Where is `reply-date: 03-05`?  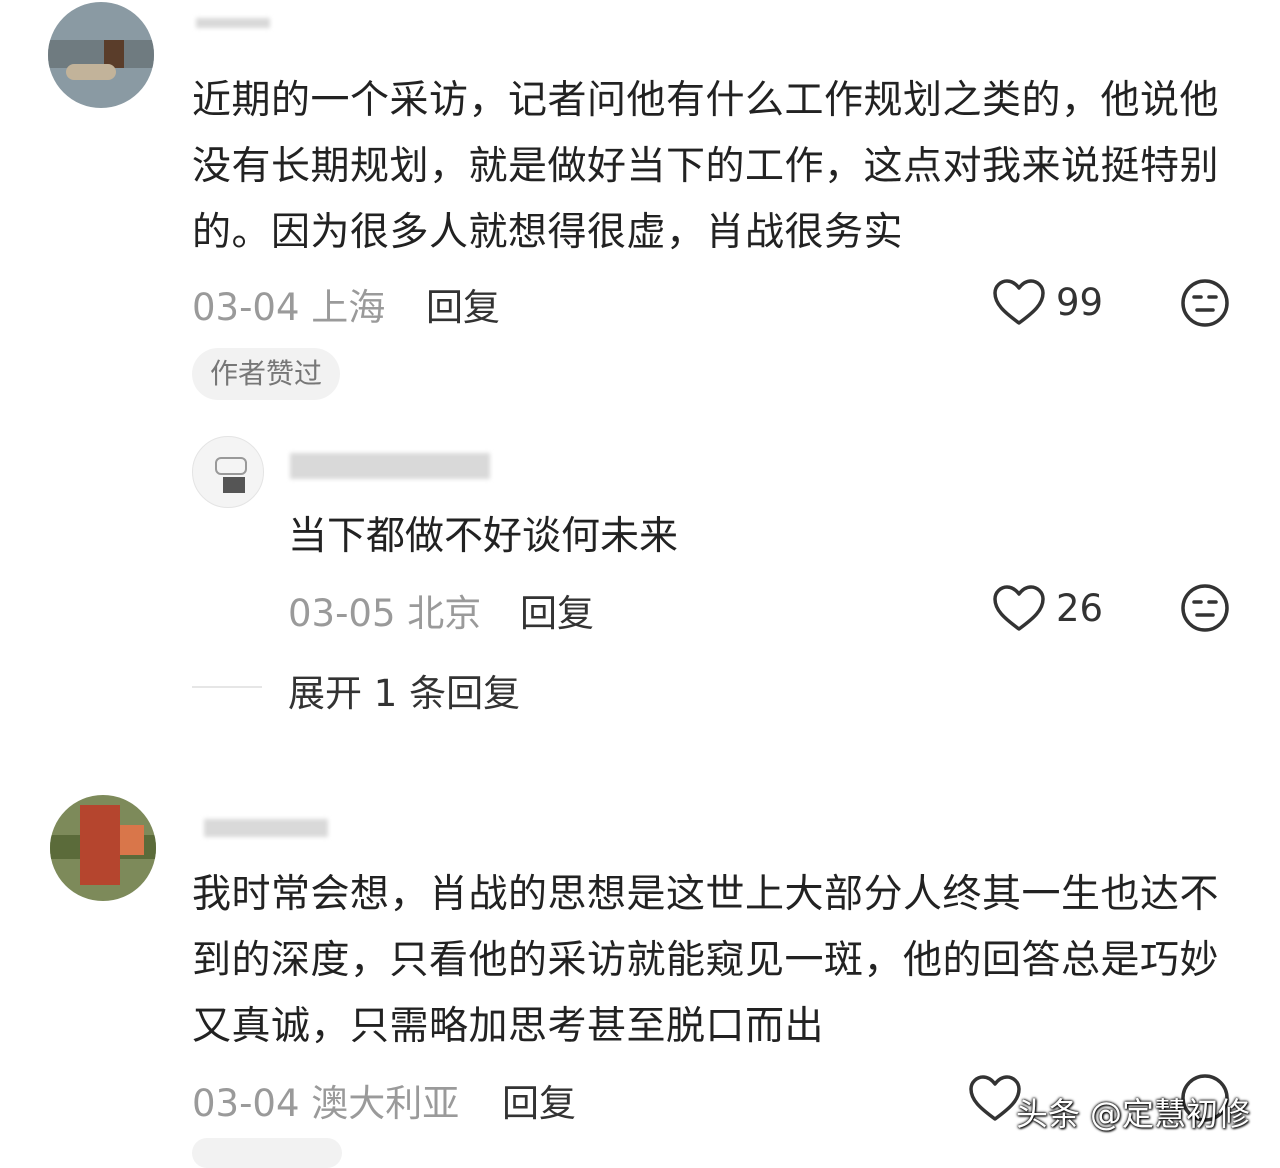
reply-date: 03-05 is located at coordinates (342, 613).